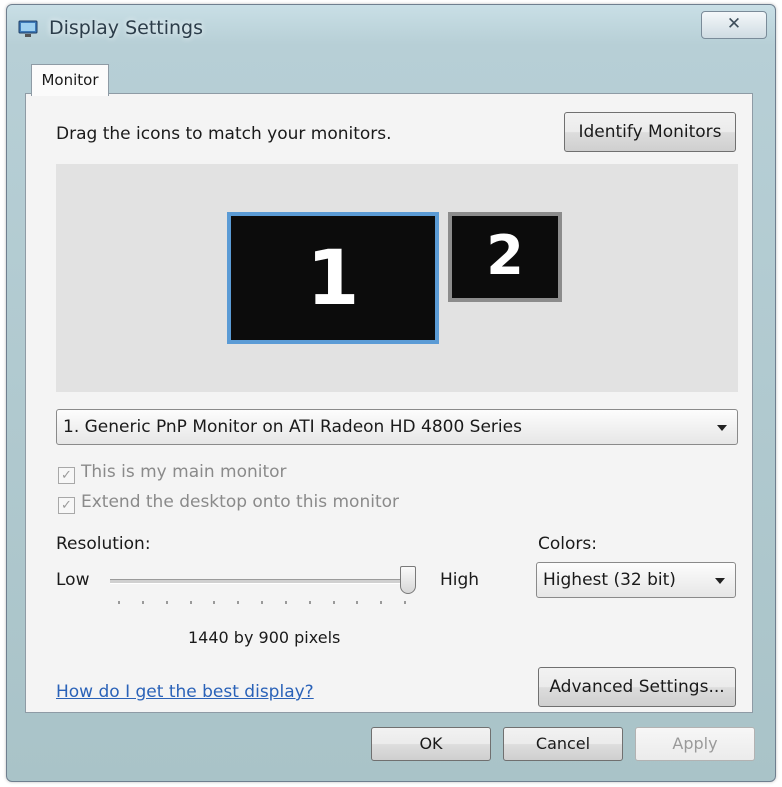  I want to click on resolution-low-label: Low, so click(73, 580).